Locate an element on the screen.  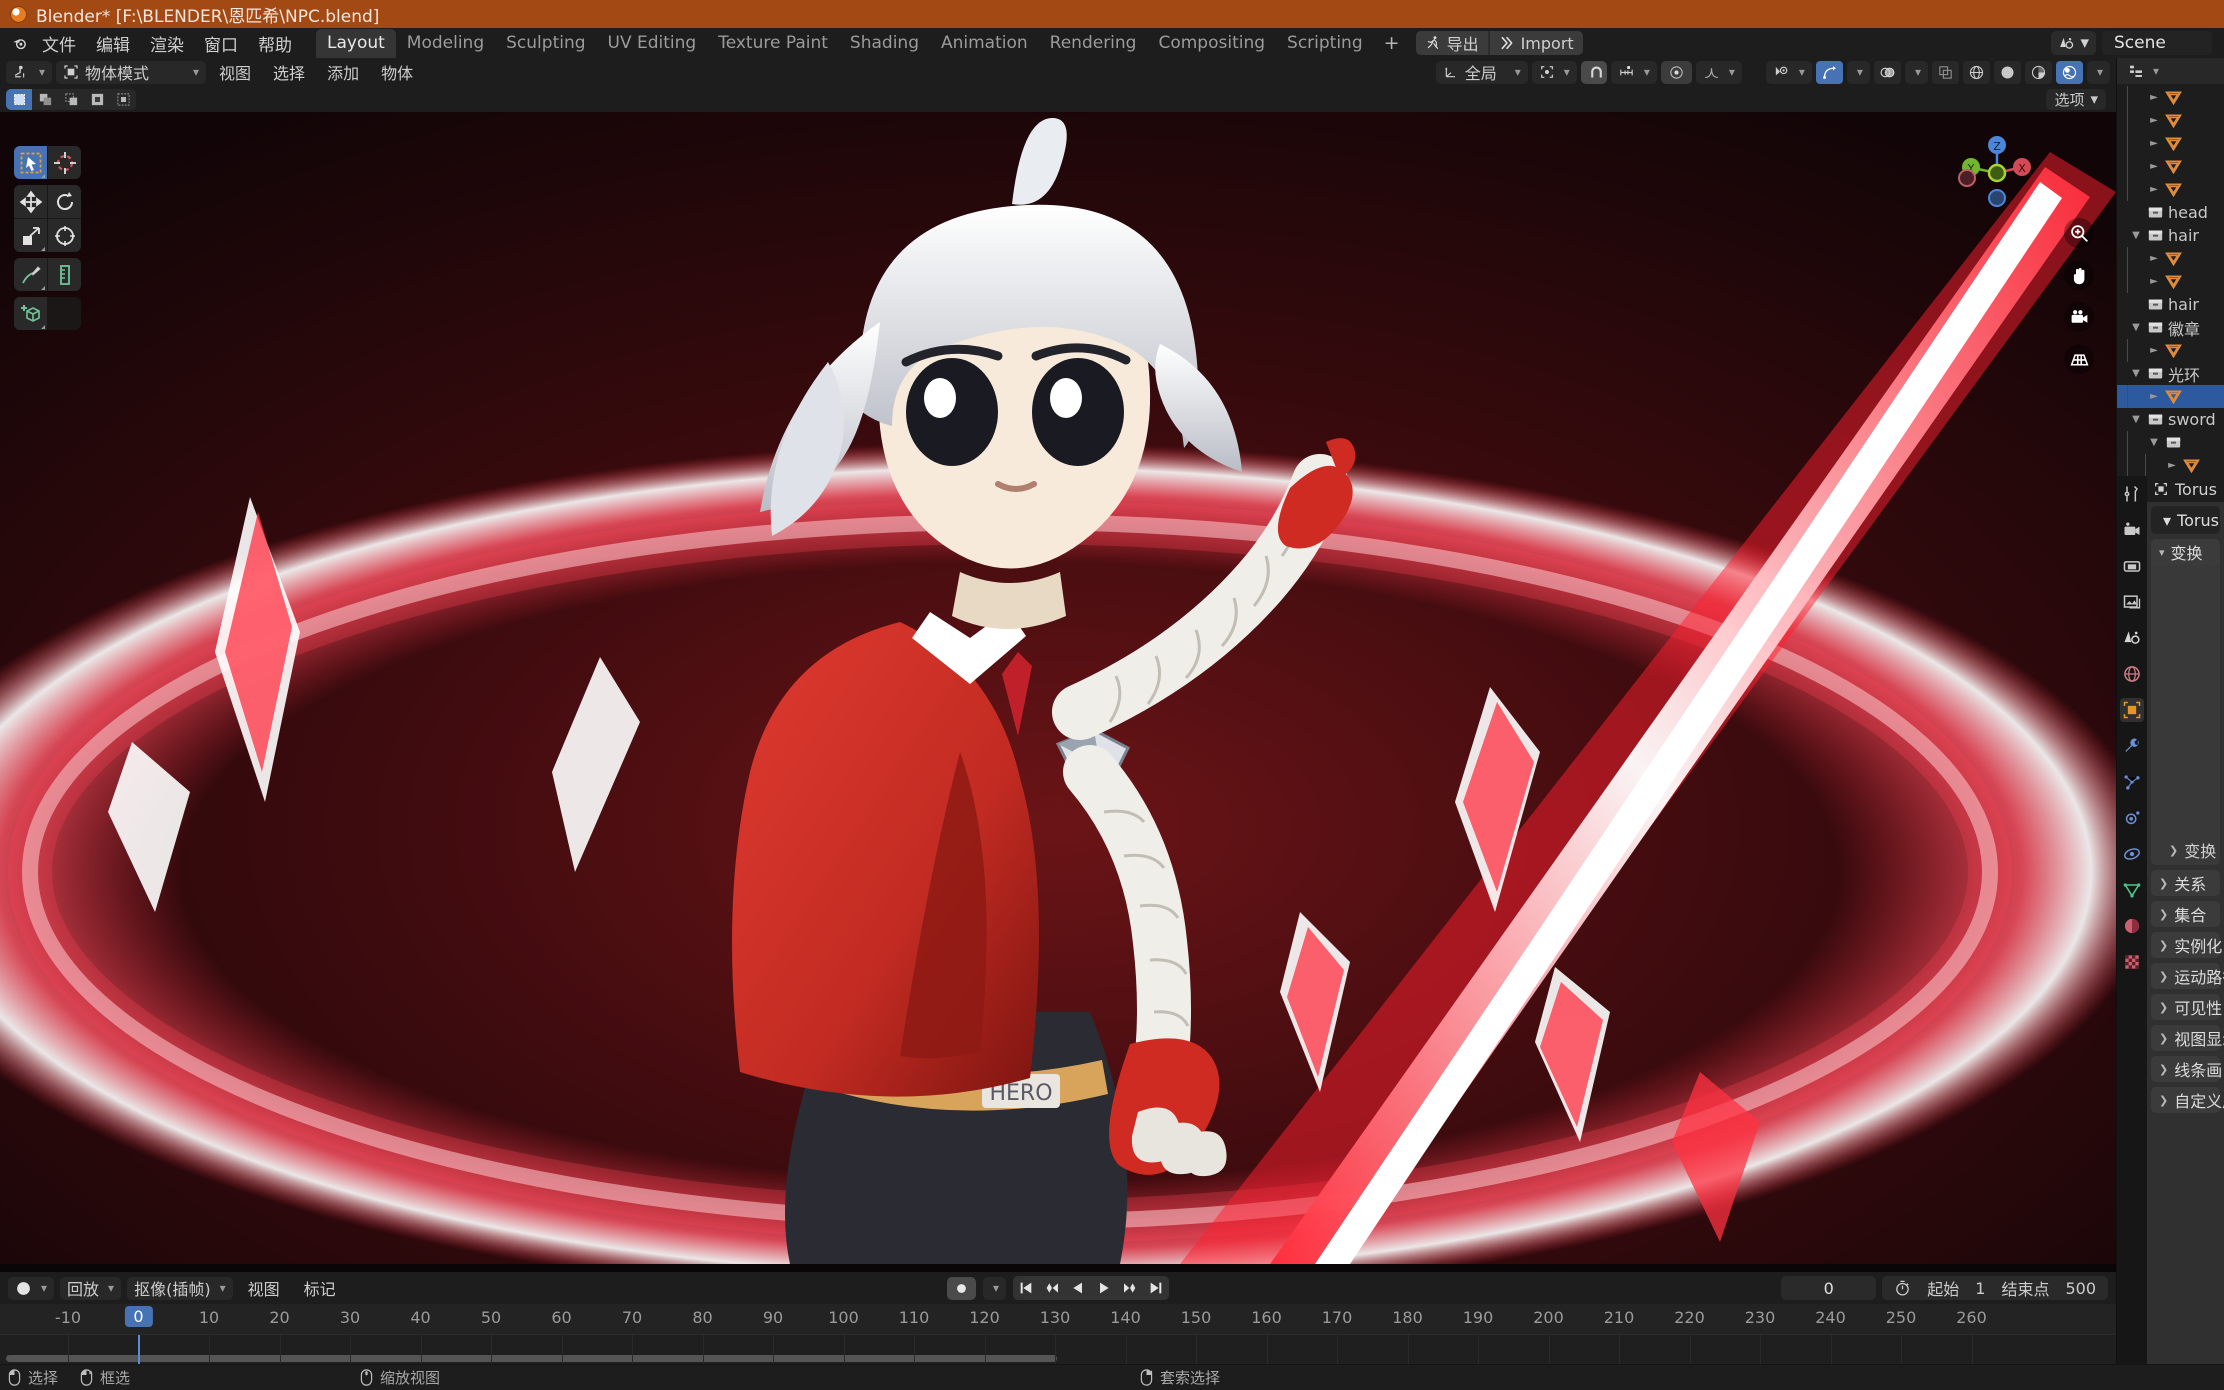
frame-start-value: 1 is located at coordinates (1980, 1288).